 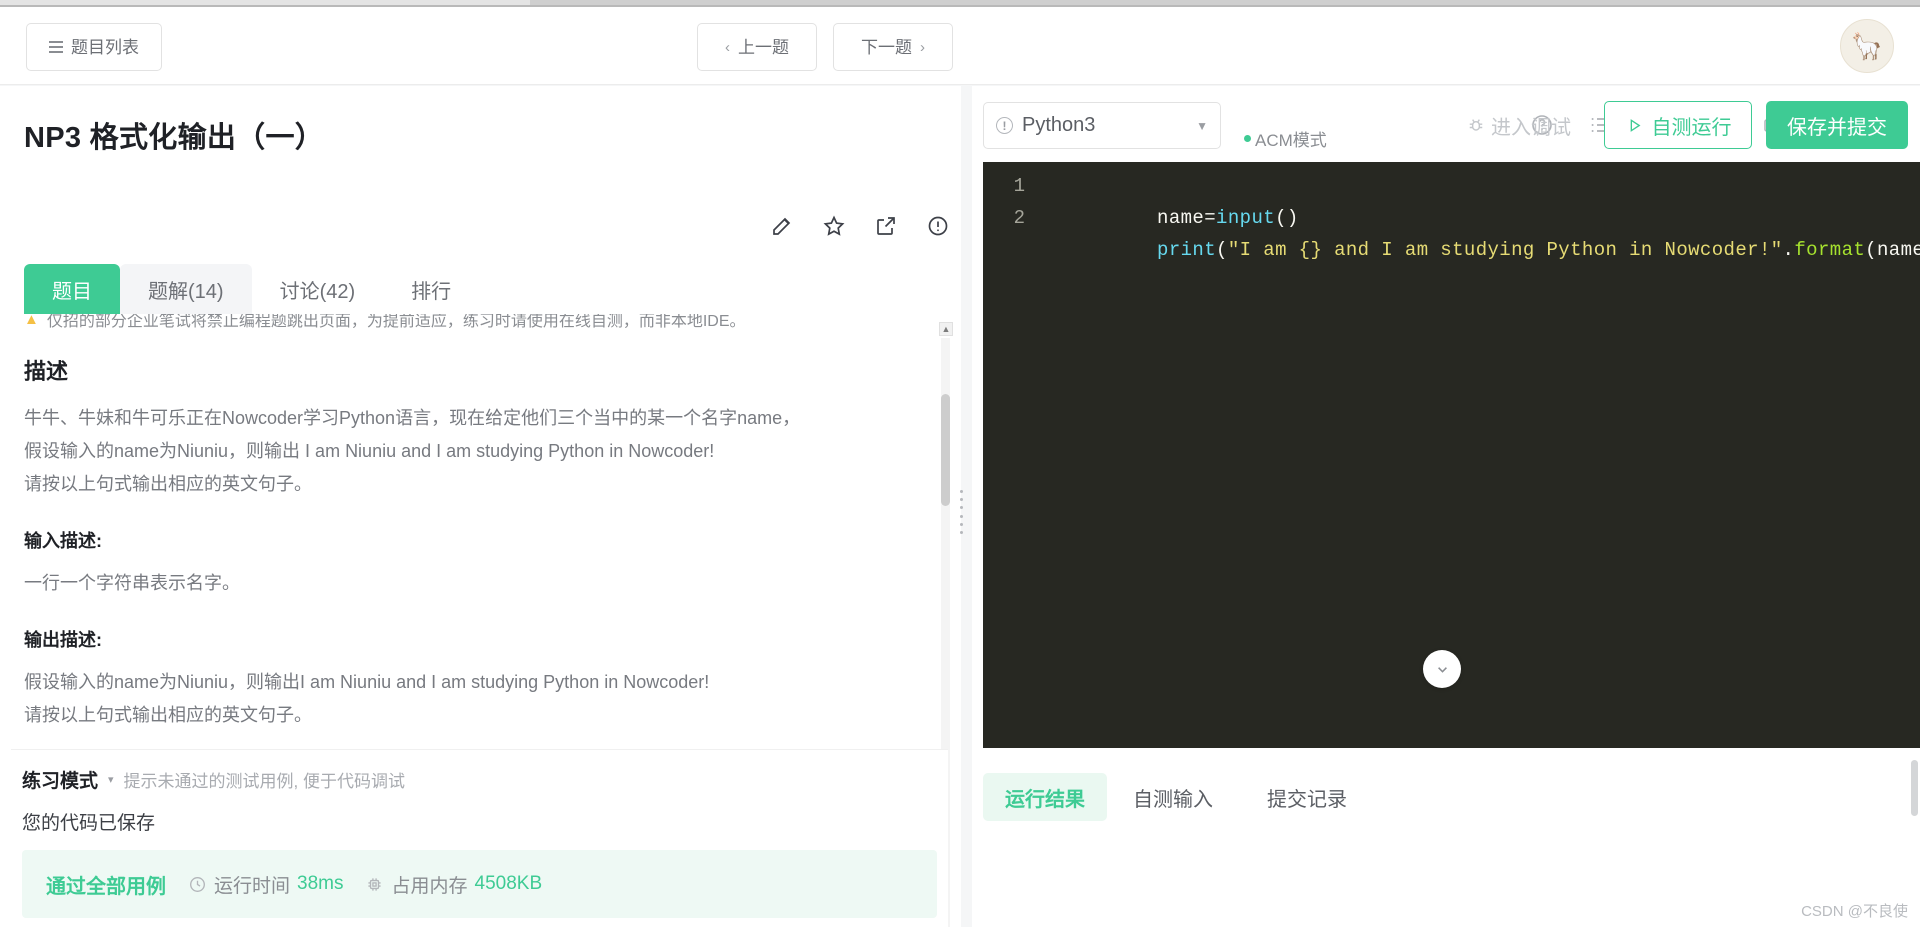 What do you see at coordinates (1173, 799) in the screenshot?
I see `tab-custom-input-label: 自测输入` at bounding box center [1173, 799].